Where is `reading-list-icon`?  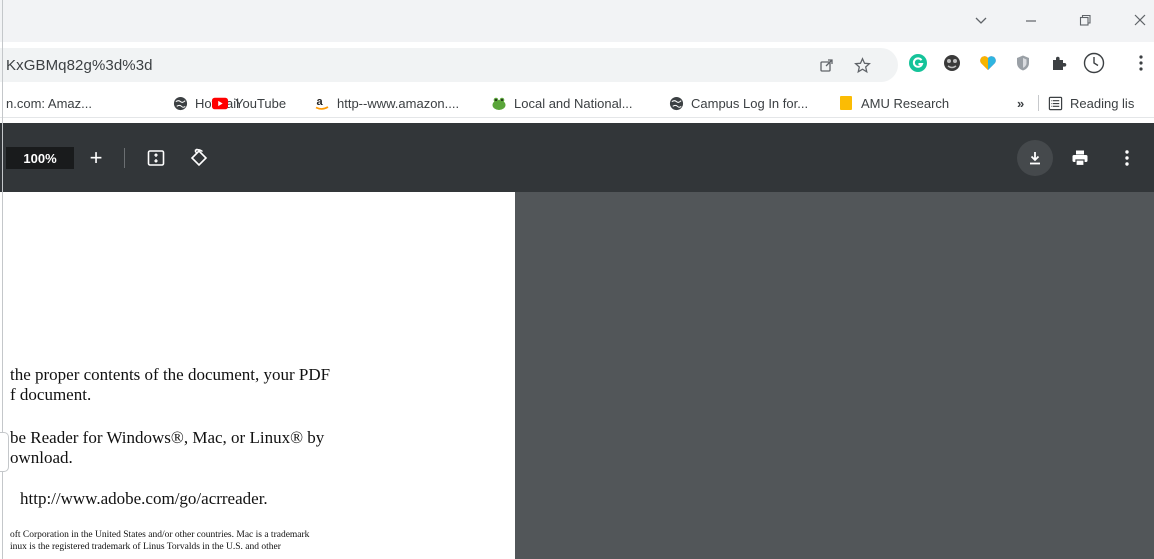 reading-list-icon is located at coordinates (1055, 103).